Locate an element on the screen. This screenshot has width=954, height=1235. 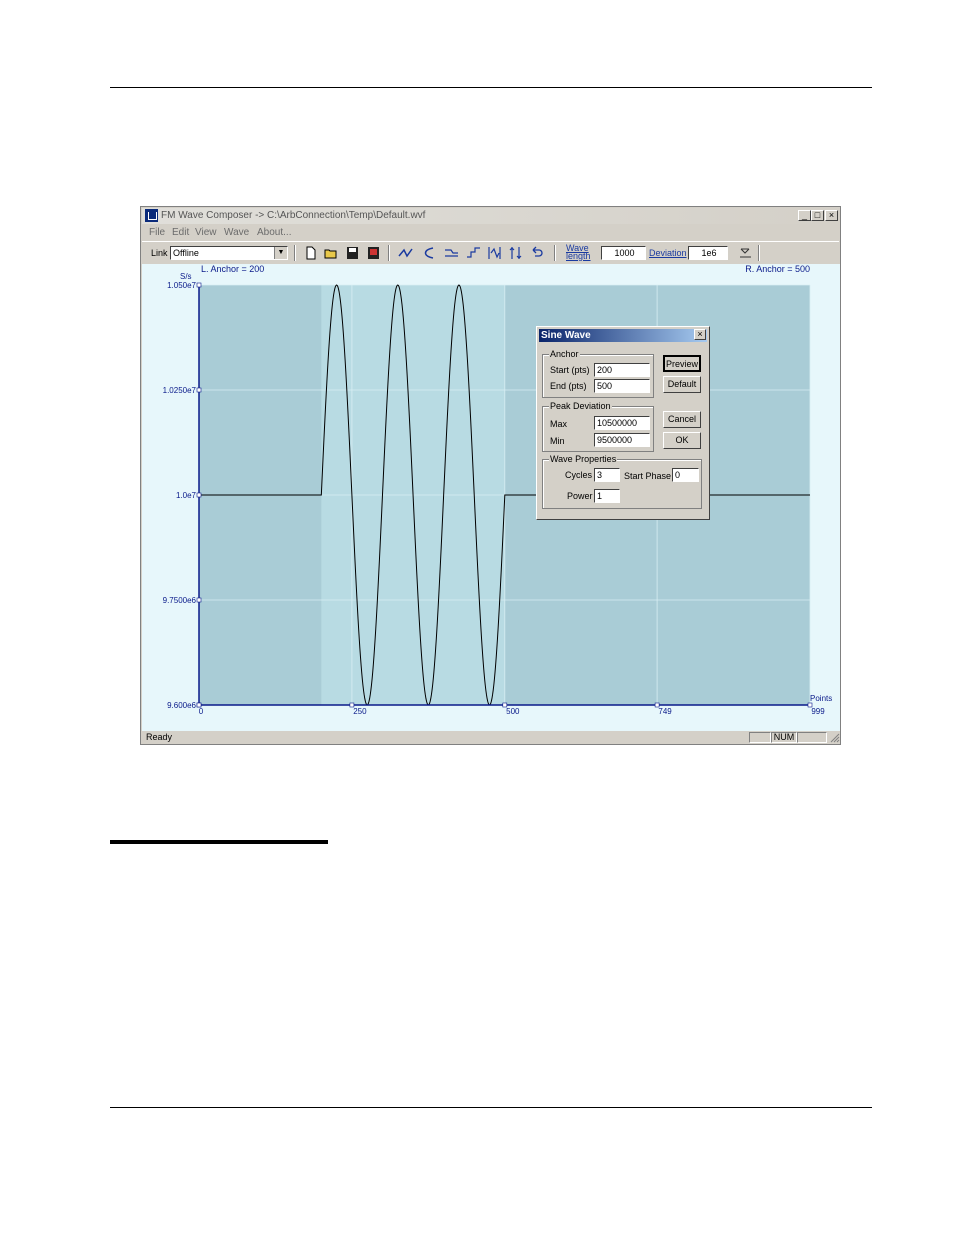
menu-file: File is located at coordinates (157, 232).